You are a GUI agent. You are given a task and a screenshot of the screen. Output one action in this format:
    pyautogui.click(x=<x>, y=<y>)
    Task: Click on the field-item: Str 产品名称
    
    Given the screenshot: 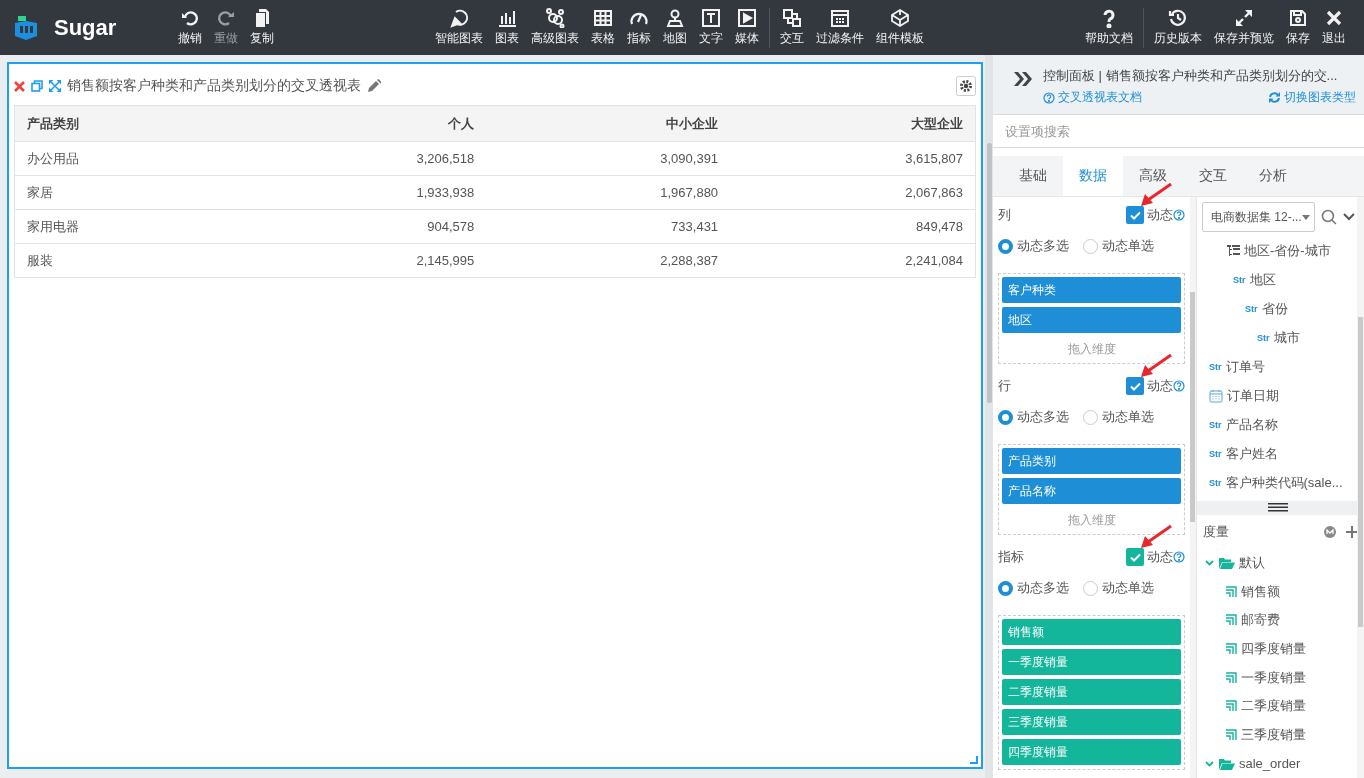 What is the action you would take?
    pyautogui.click(x=1271, y=424)
    